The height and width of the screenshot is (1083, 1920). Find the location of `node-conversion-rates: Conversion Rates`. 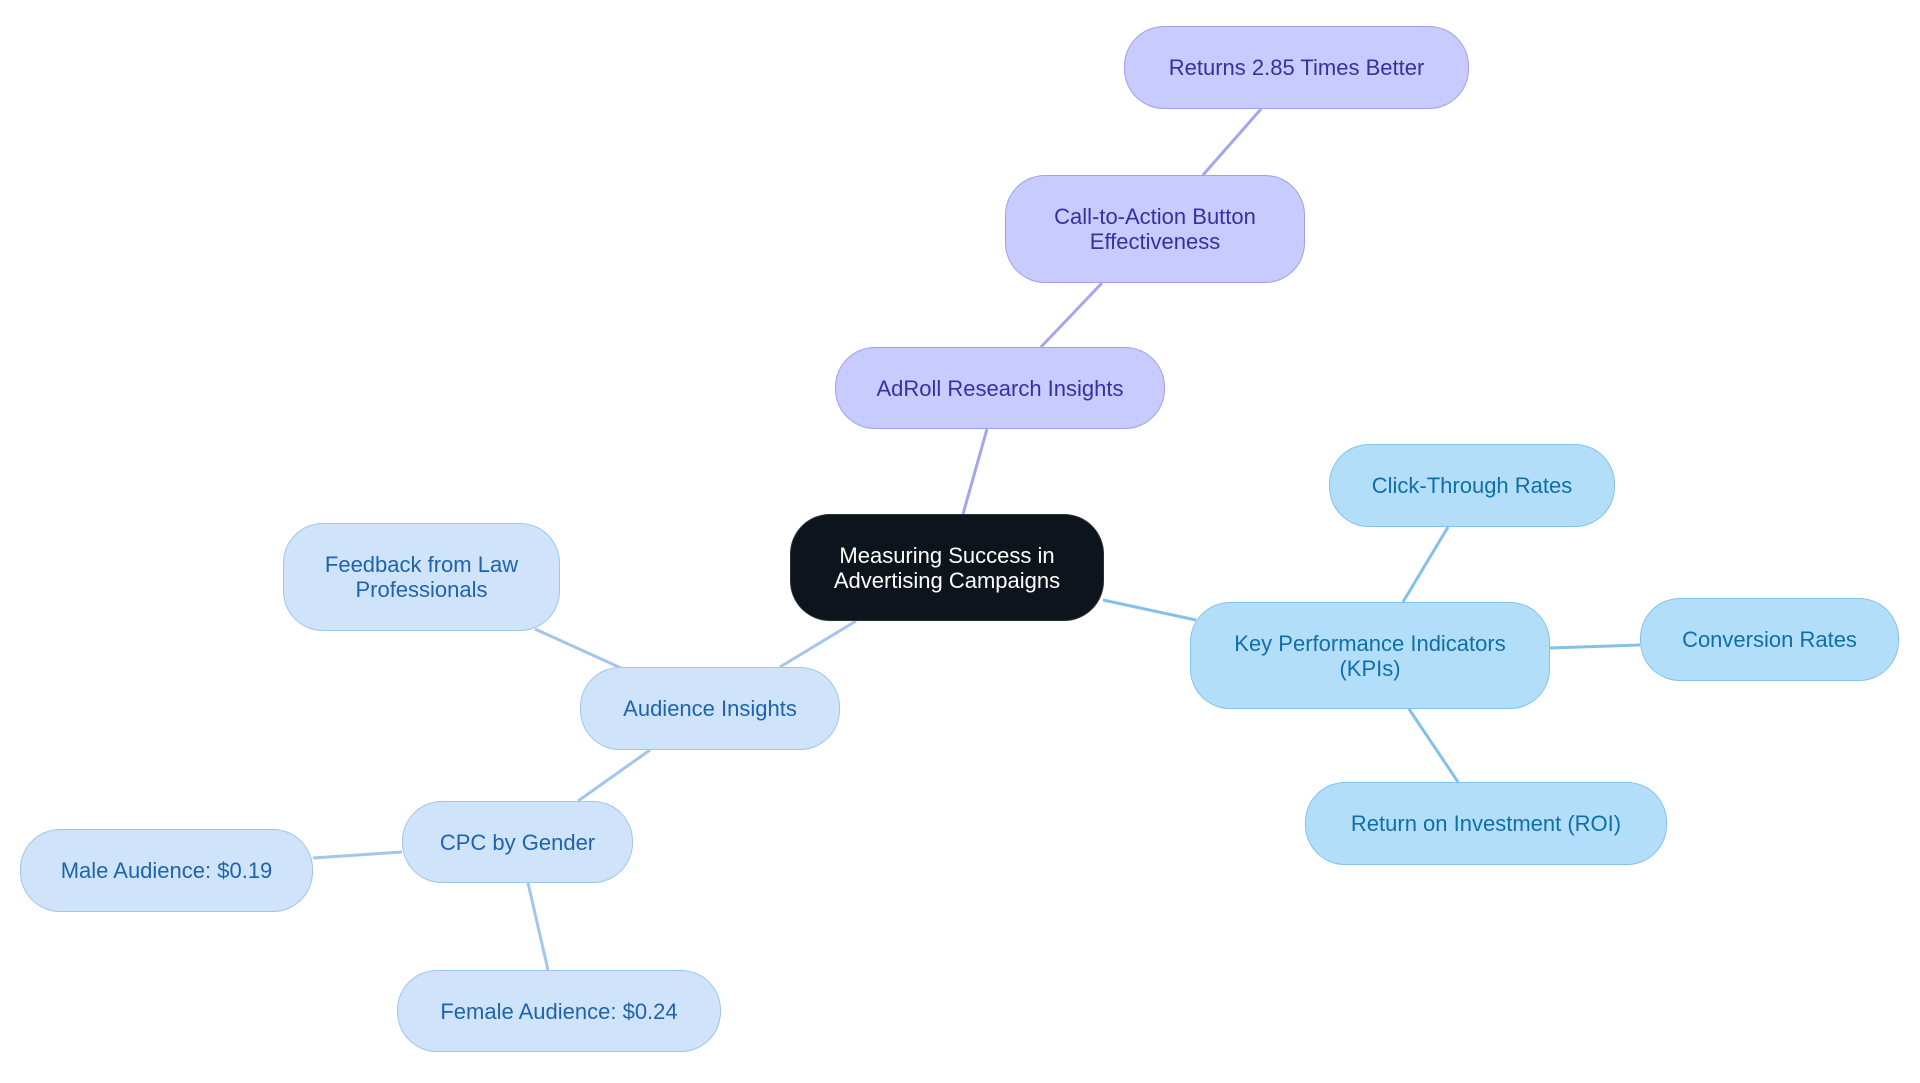

node-conversion-rates: Conversion Rates is located at coordinates (1769, 639).